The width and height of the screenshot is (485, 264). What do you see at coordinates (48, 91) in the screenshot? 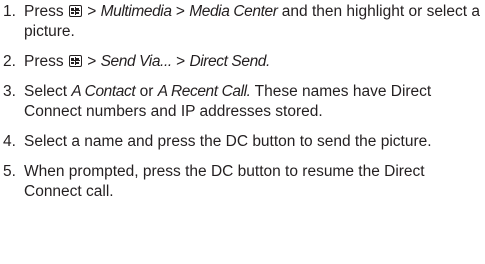
I see `step-text: Select` at bounding box center [48, 91].